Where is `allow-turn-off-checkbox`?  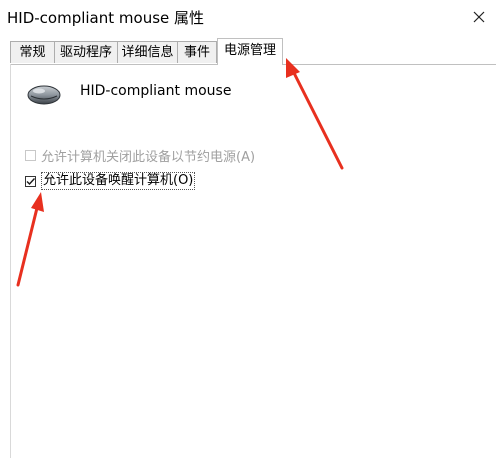 allow-turn-off-checkbox is located at coordinates (30, 155).